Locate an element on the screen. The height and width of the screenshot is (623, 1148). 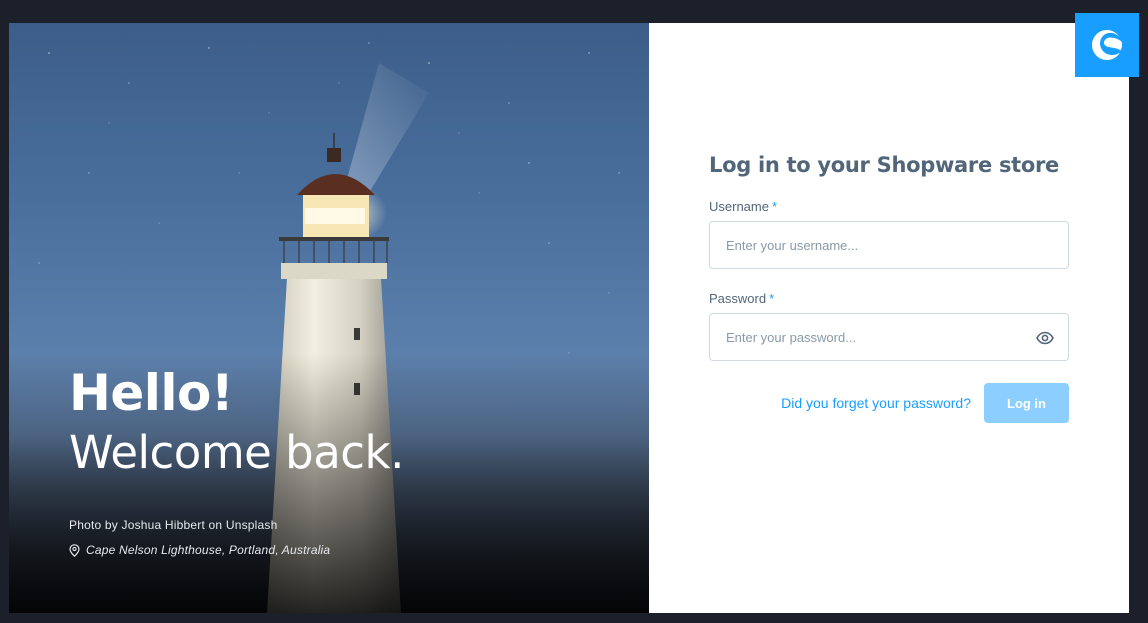
username-input is located at coordinates (889, 245).